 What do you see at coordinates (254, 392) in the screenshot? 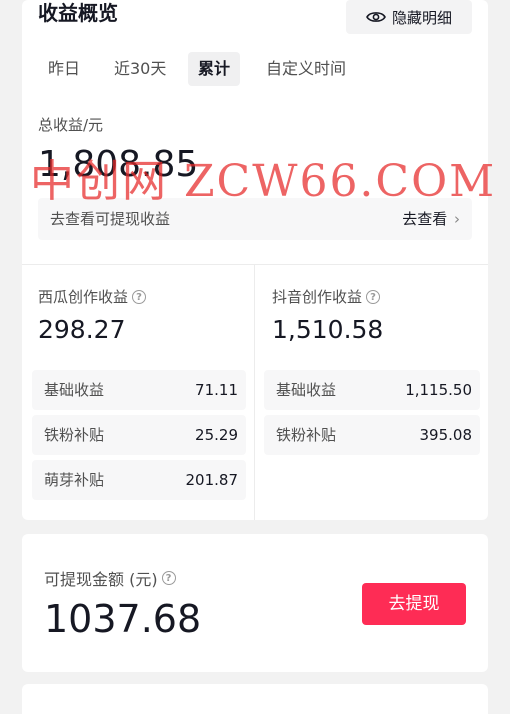
I see `divider-vertical` at bounding box center [254, 392].